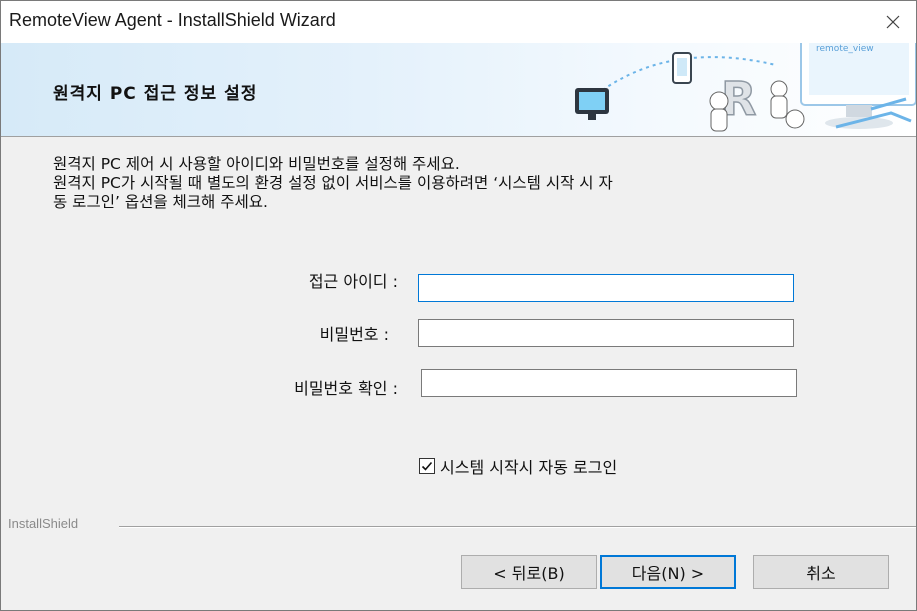  I want to click on password-label: 비밀번호 :, so click(354, 334).